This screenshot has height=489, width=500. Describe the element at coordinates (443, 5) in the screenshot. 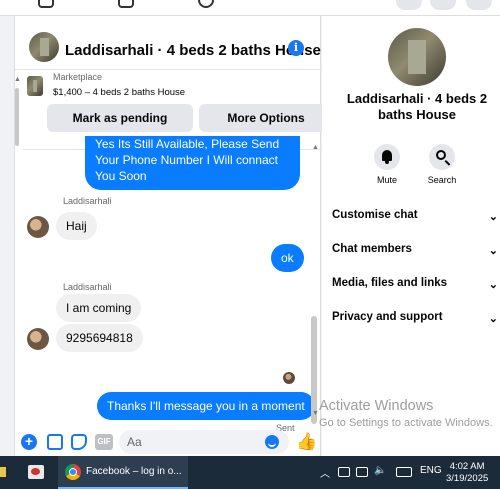

I see `notifications-icon` at that location.